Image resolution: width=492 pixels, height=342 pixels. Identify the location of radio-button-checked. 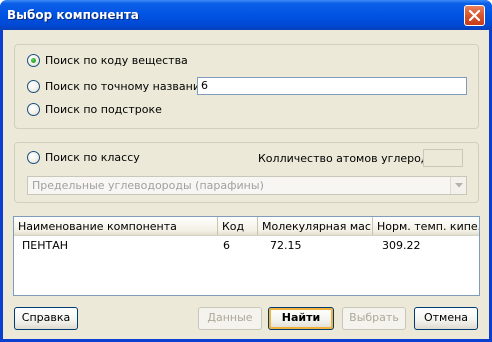
(33, 60).